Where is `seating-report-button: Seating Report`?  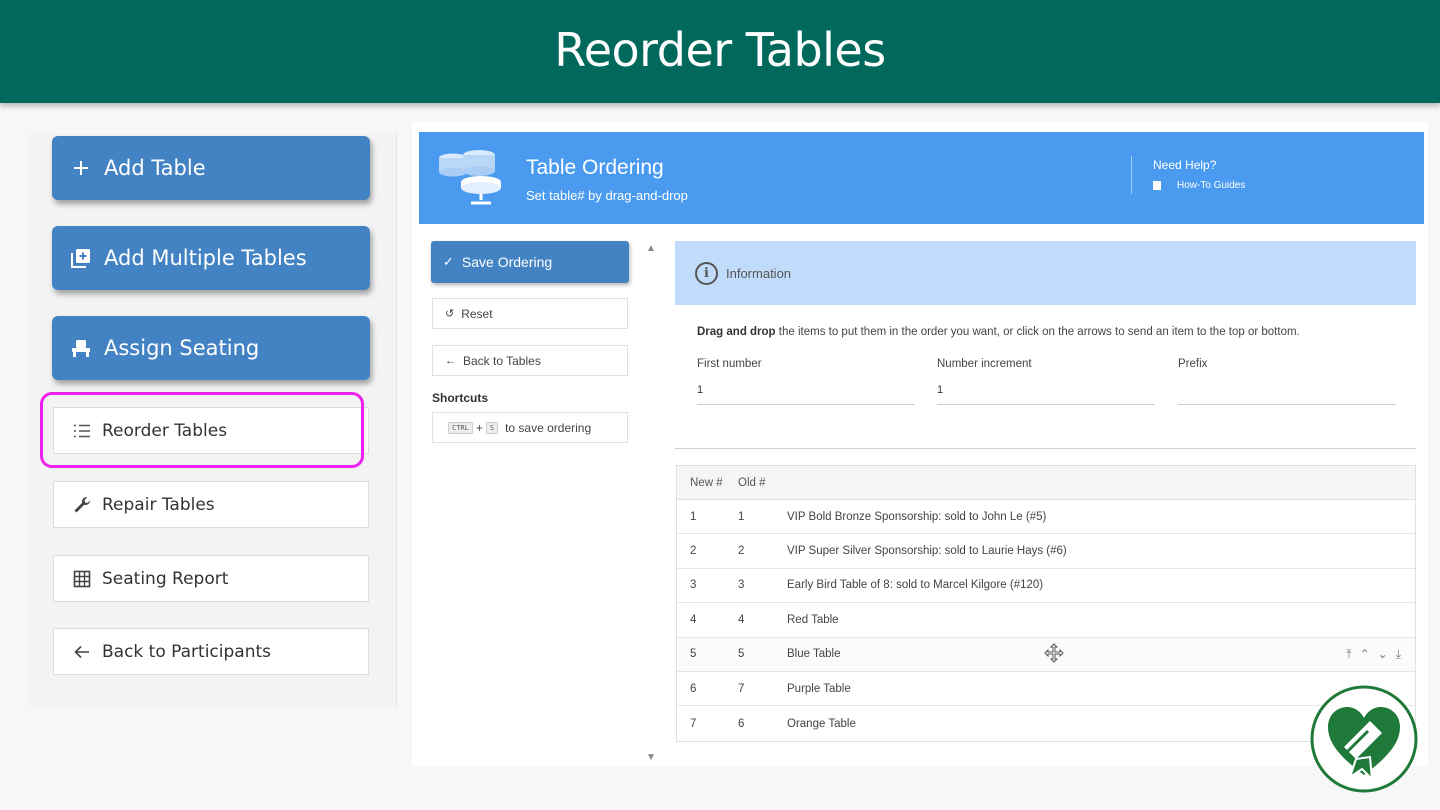 seating-report-button: Seating Report is located at coordinates (211, 578).